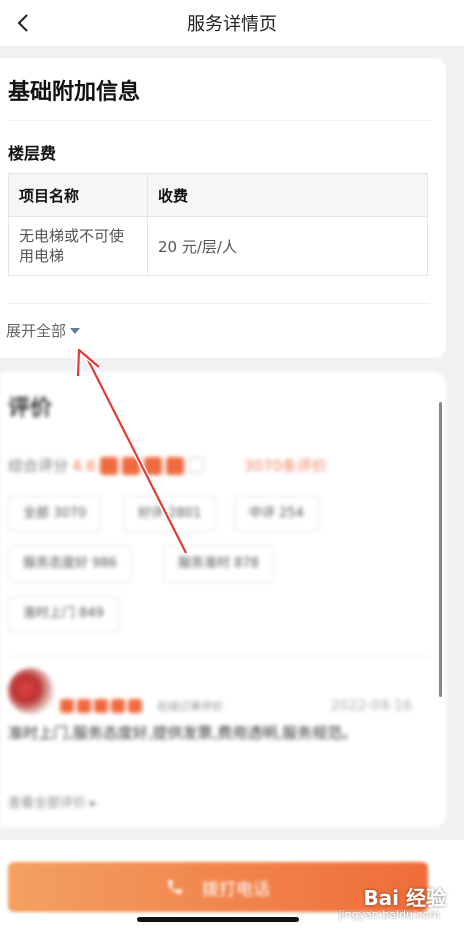  I want to click on nav-header: 服务详情页, so click(232, 23).